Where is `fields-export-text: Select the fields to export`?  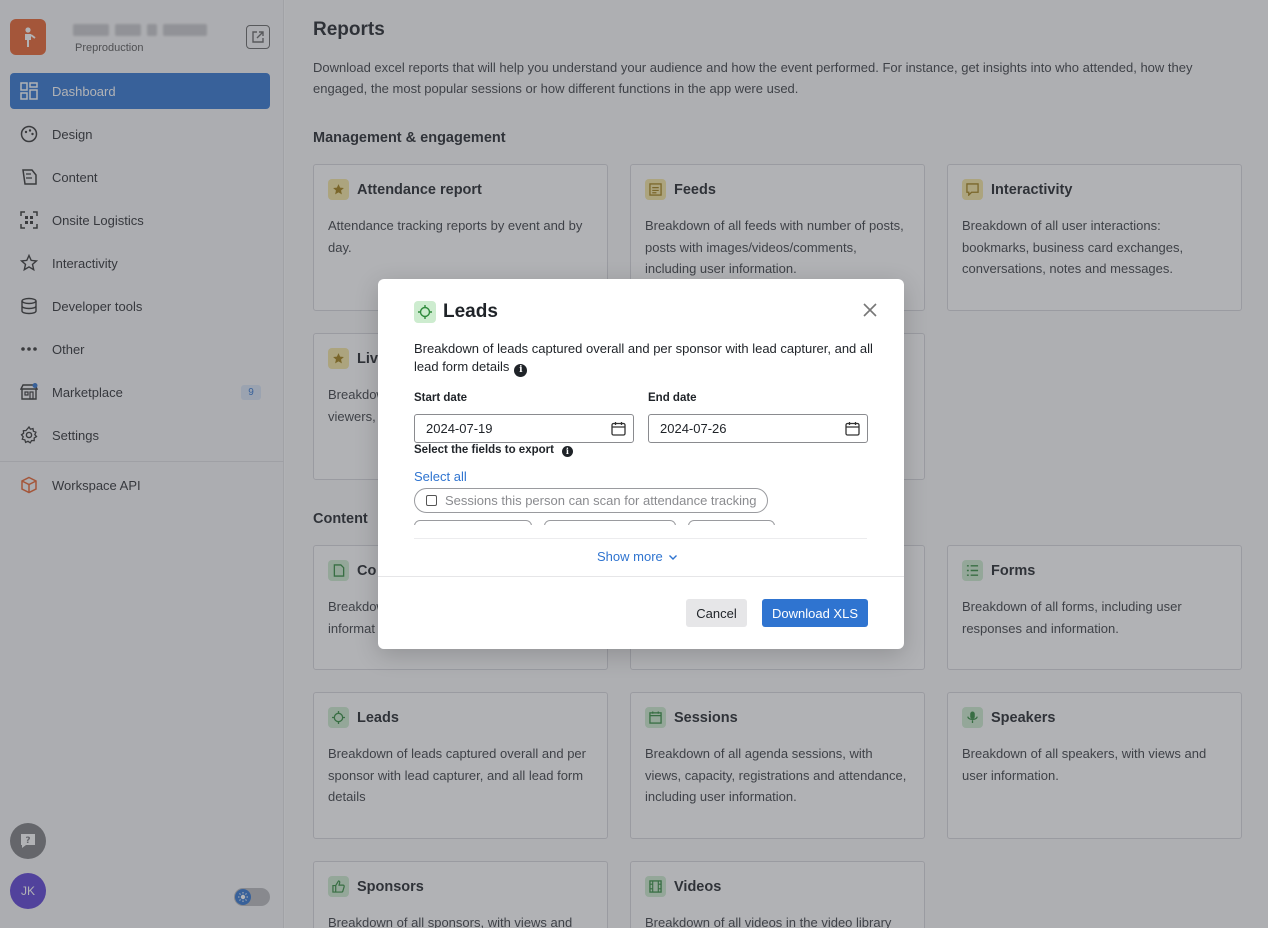
fields-export-text: Select the fields to export is located at coordinates (484, 450).